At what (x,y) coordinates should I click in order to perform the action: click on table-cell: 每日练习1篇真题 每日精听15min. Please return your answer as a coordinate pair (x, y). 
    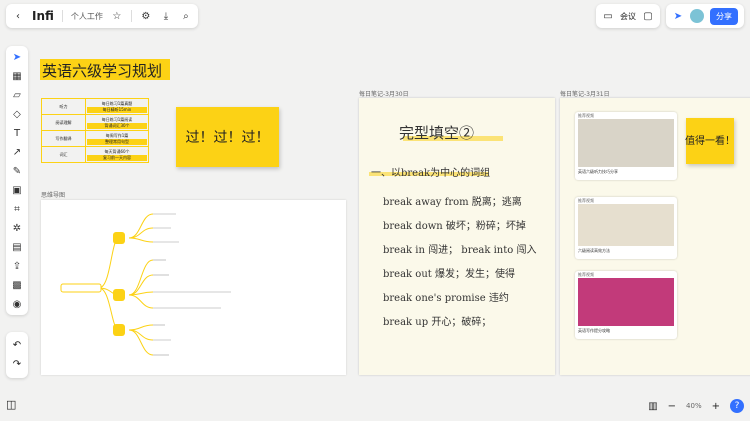
    Looking at the image, I should click on (117, 106).